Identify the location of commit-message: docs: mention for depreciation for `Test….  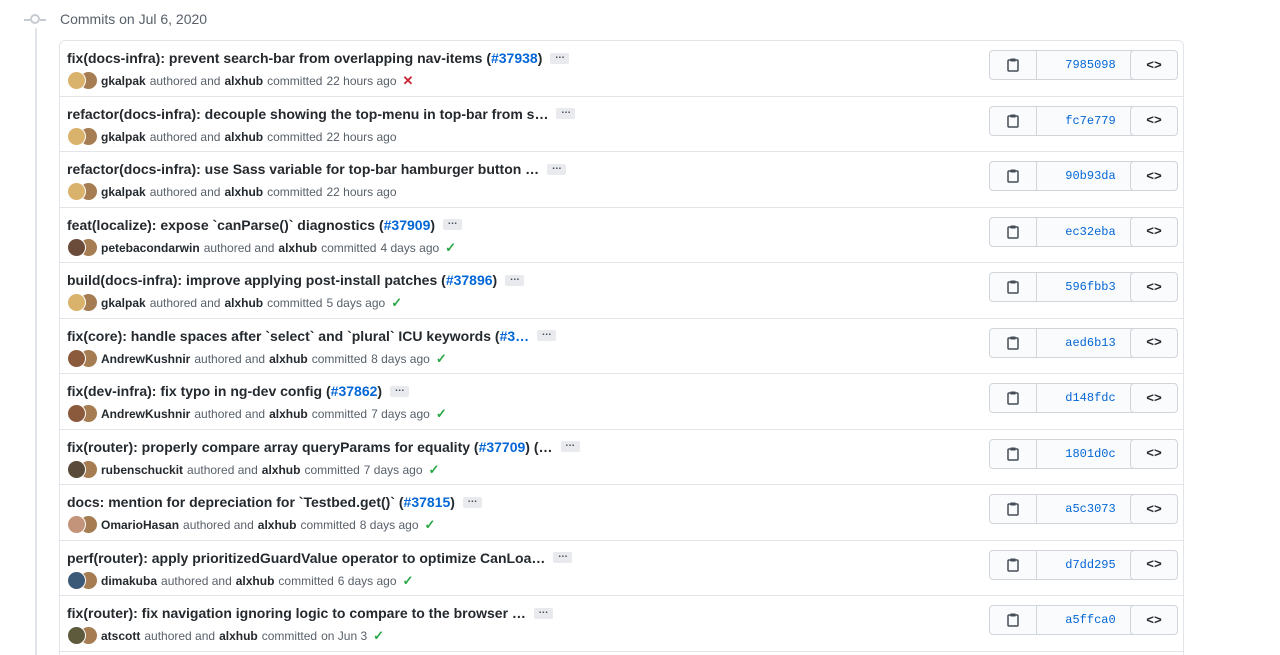
(235, 502).